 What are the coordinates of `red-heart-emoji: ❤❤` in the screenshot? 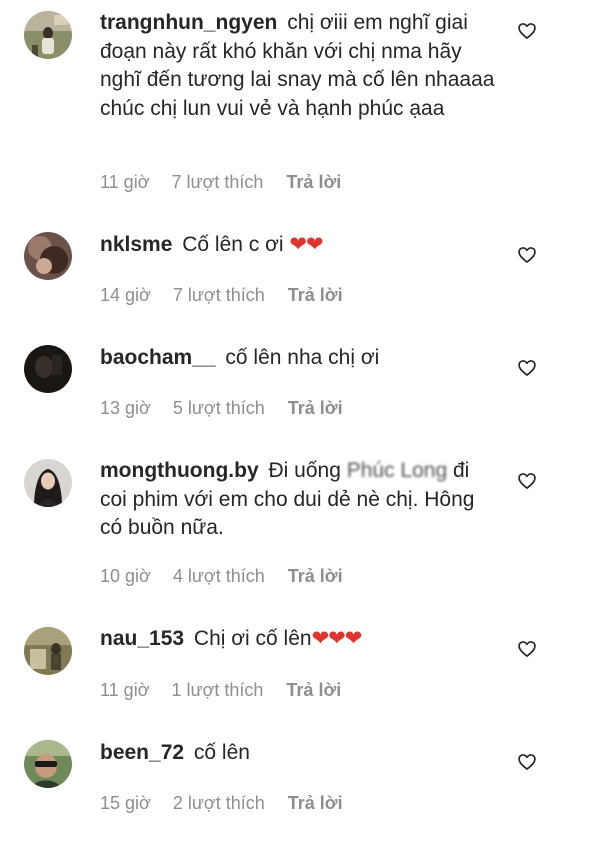 It's located at (306, 244).